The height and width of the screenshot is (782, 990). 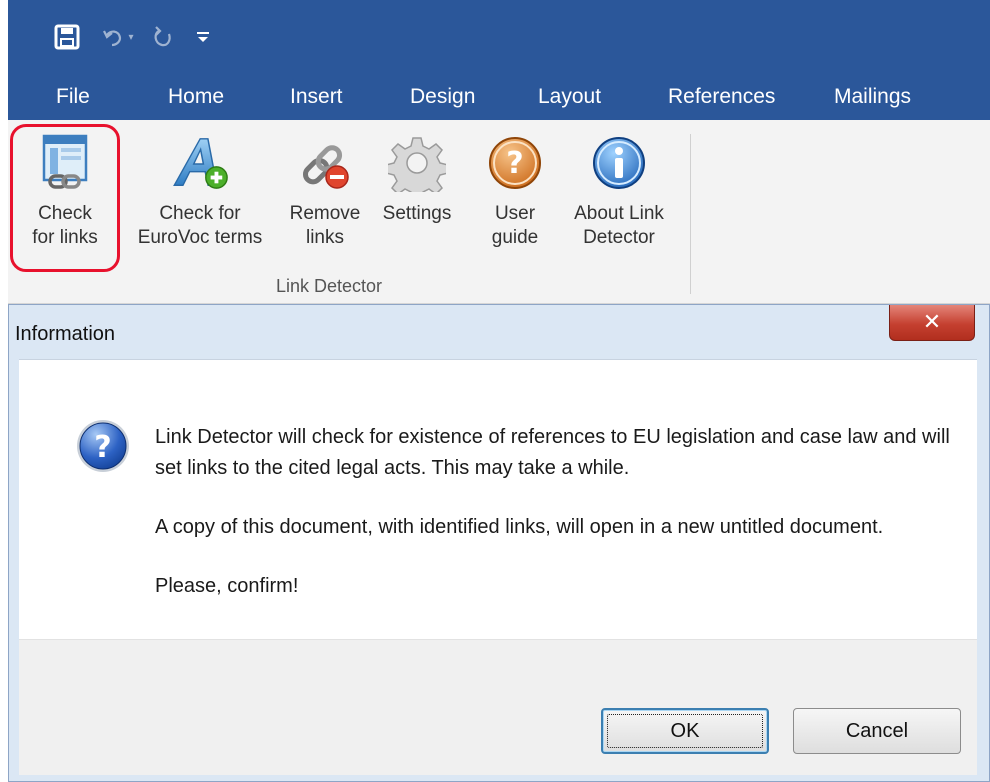 I want to click on check-eurovoc-terms-label: Check for EuroVoc terms, so click(x=200, y=225).